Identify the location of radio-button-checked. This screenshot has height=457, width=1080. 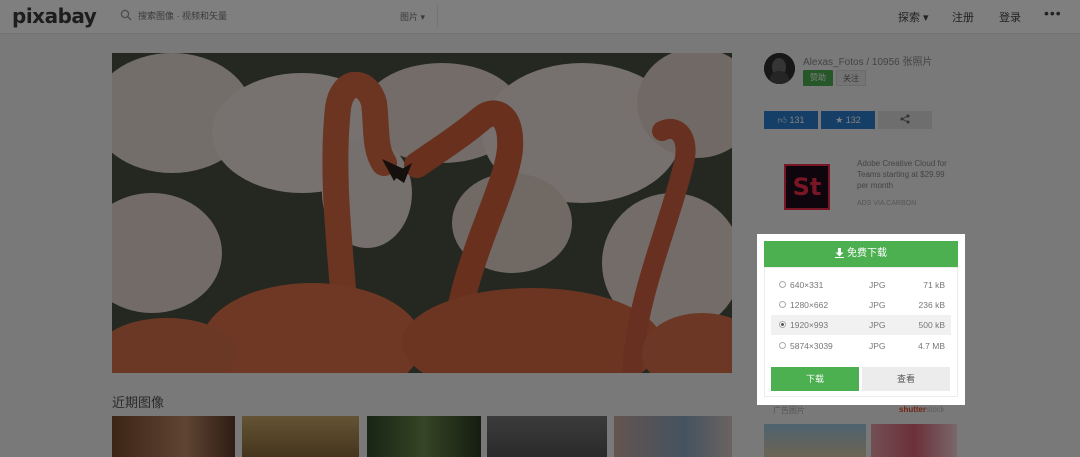
(782, 324).